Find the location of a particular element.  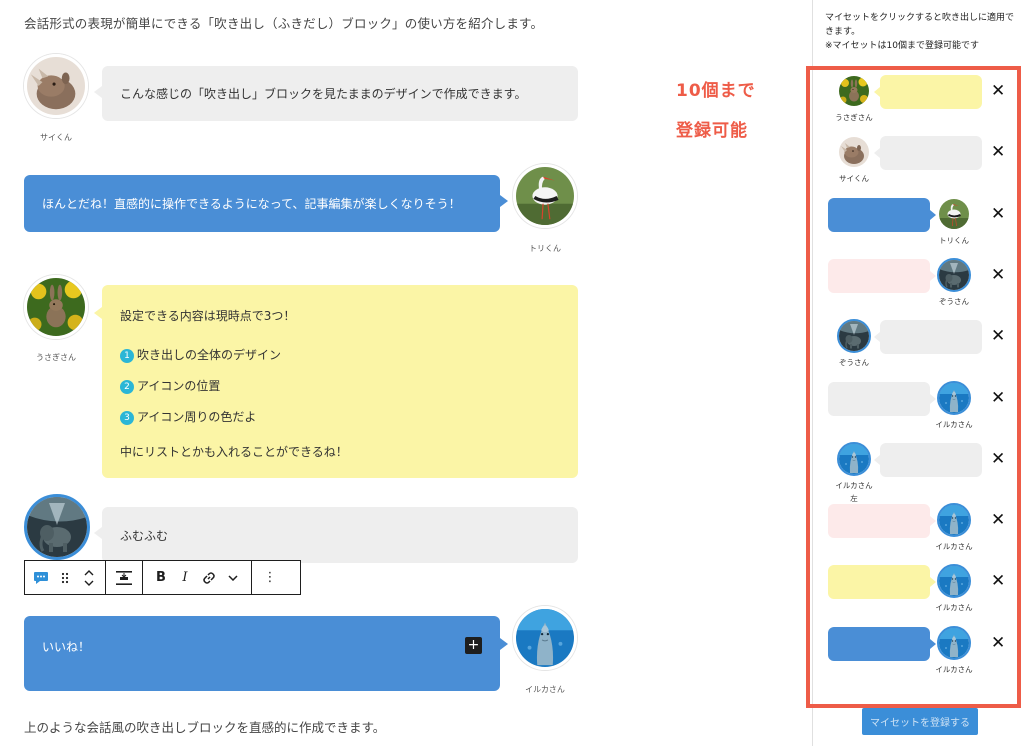

annotation-line1: 10個まで is located at coordinates (716, 91).